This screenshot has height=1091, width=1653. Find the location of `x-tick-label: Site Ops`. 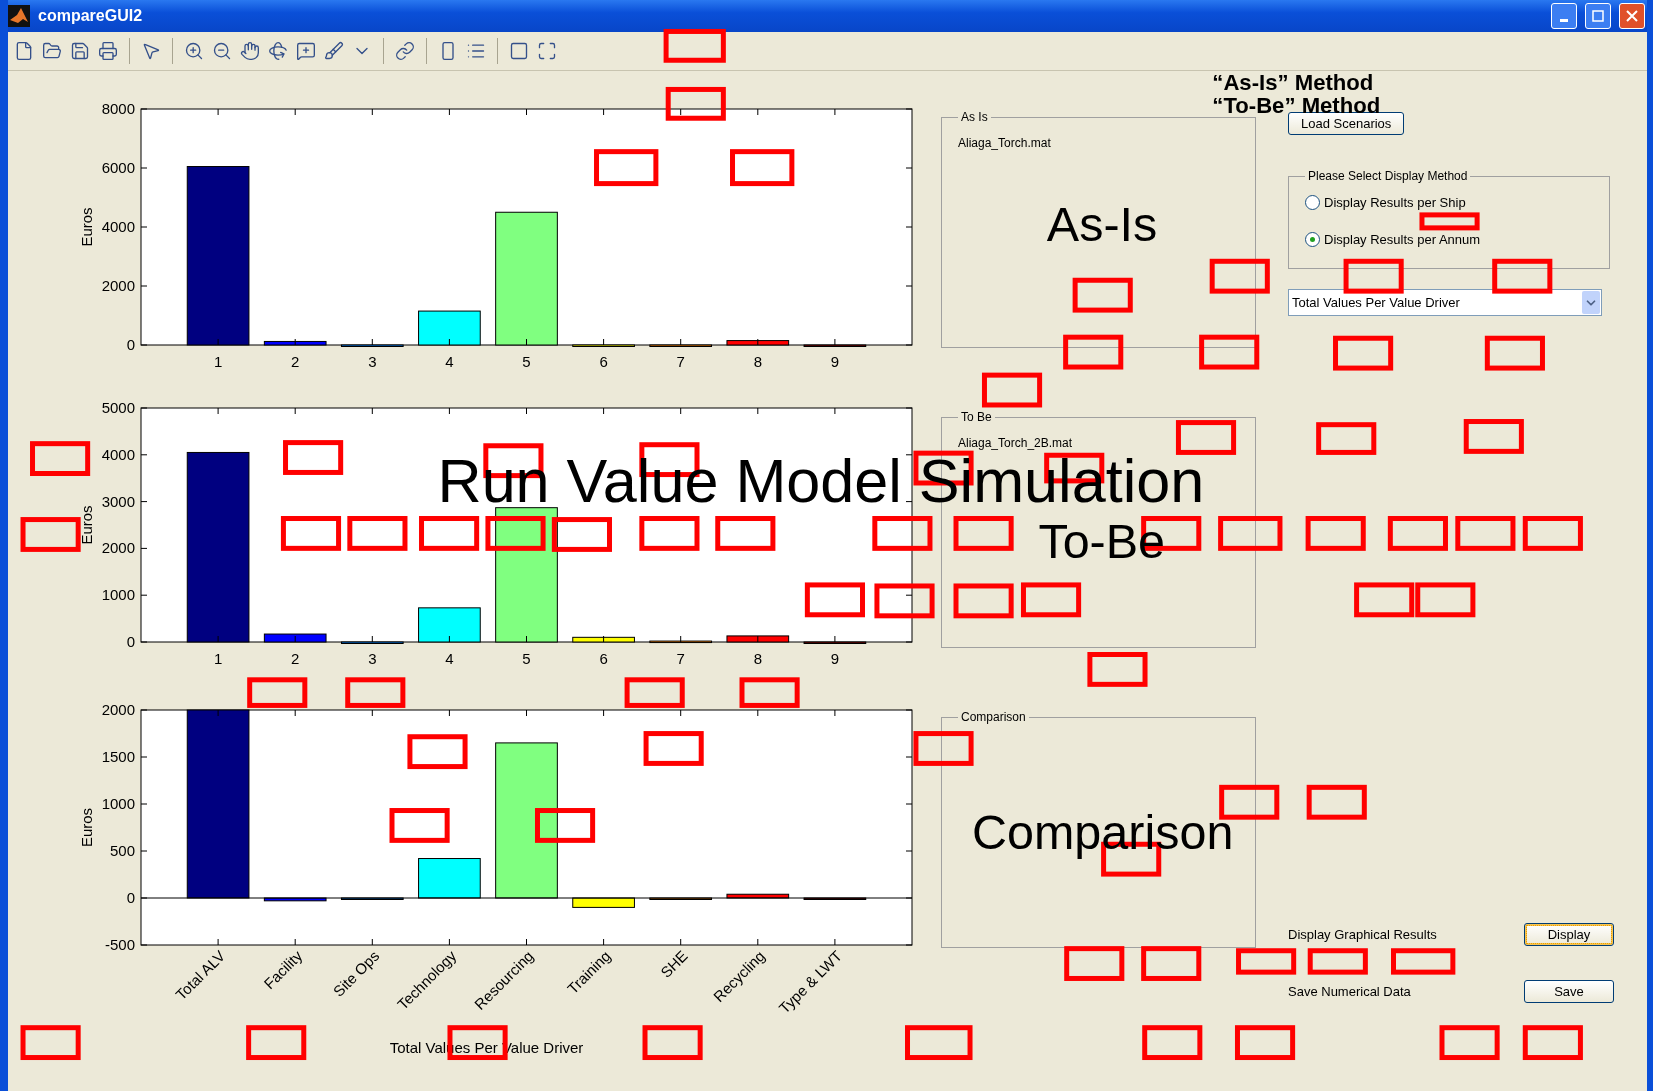

x-tick-label: Site Ops is located at coordinates (356, 973).